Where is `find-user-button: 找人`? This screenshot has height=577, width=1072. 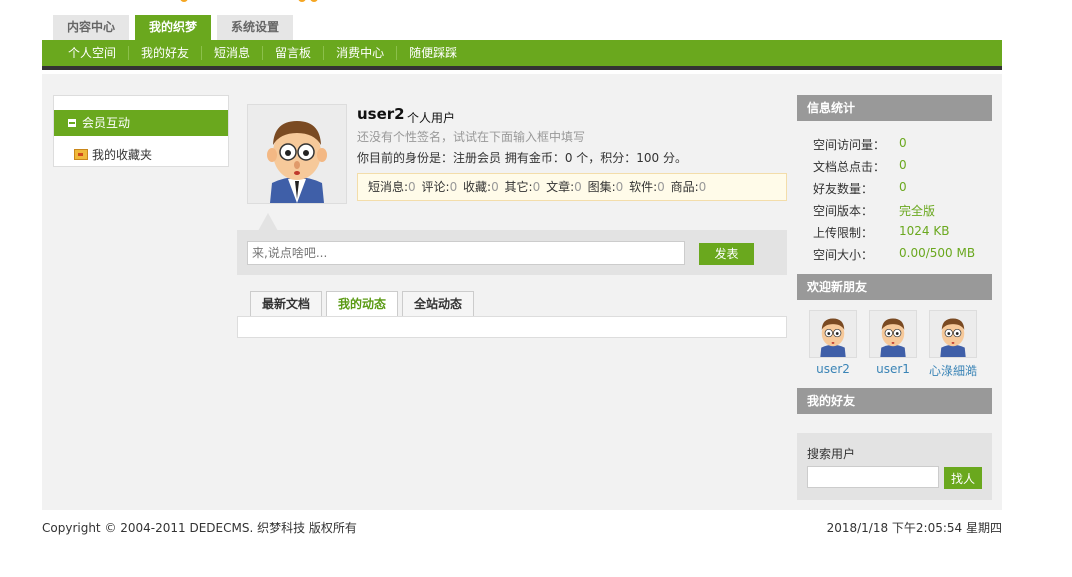
find-user-button: 找人 is located at coordinates (963, 478).